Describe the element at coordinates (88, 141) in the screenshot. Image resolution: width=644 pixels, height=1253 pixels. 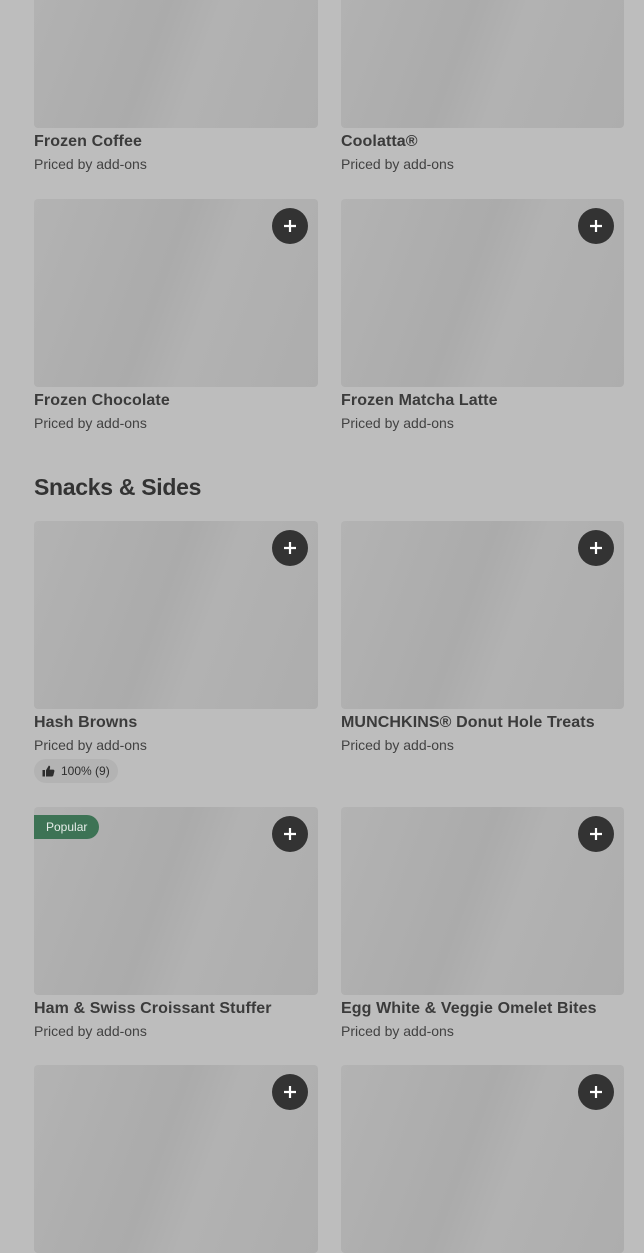
I see `product-name: Frozen Coffee` at that location.